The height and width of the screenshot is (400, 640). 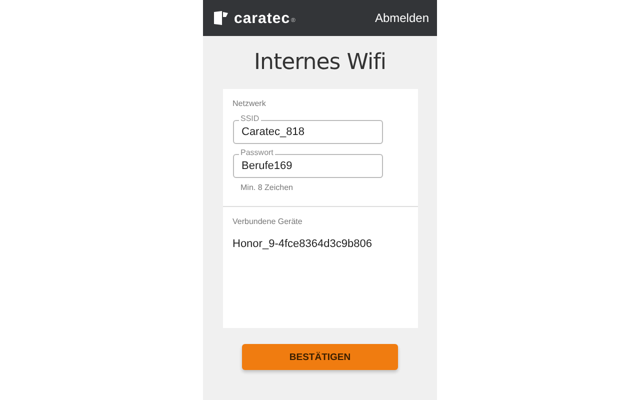 What do you see at coordinates (262, 18) in the screenshot?
I see `brand-logo: caratec` at bounding box center [262, 18].